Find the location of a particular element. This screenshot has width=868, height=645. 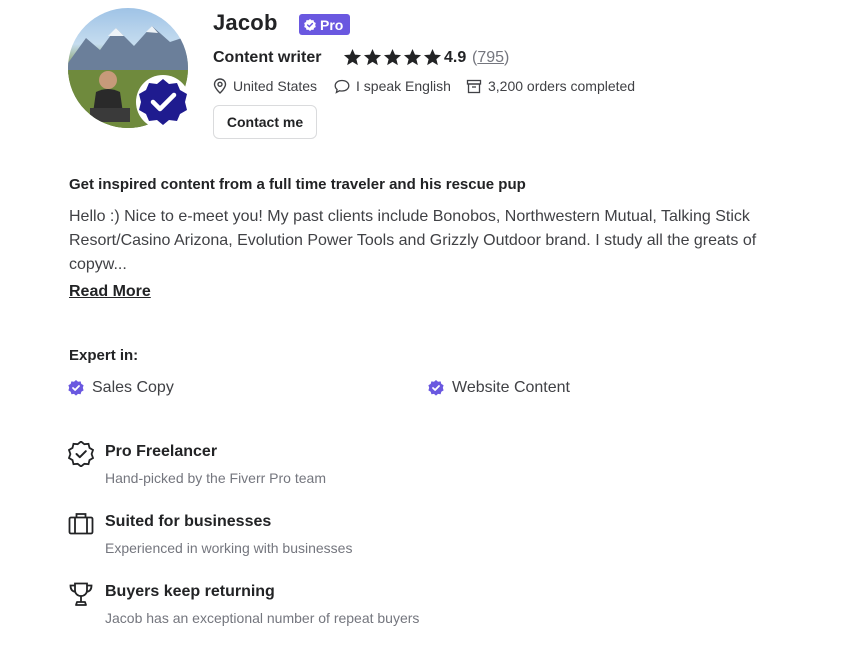

location-pin-icon is located at coordinates (220, 86).